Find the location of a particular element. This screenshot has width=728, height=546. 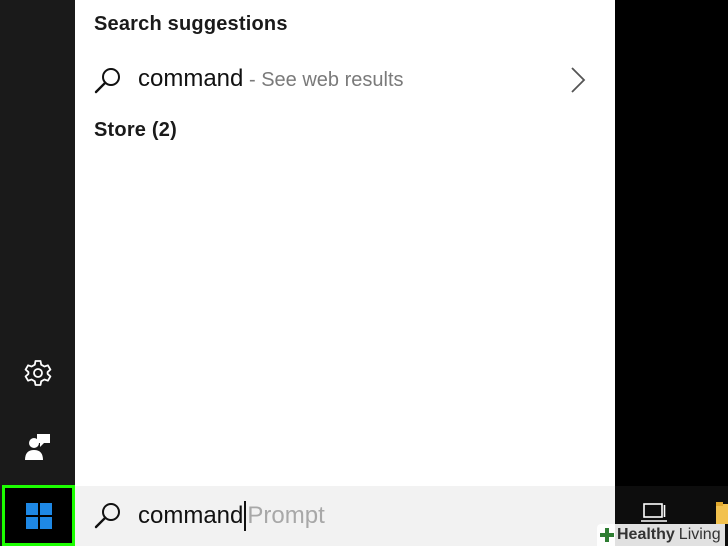

gear-icon is located at coordinates (37, 373).